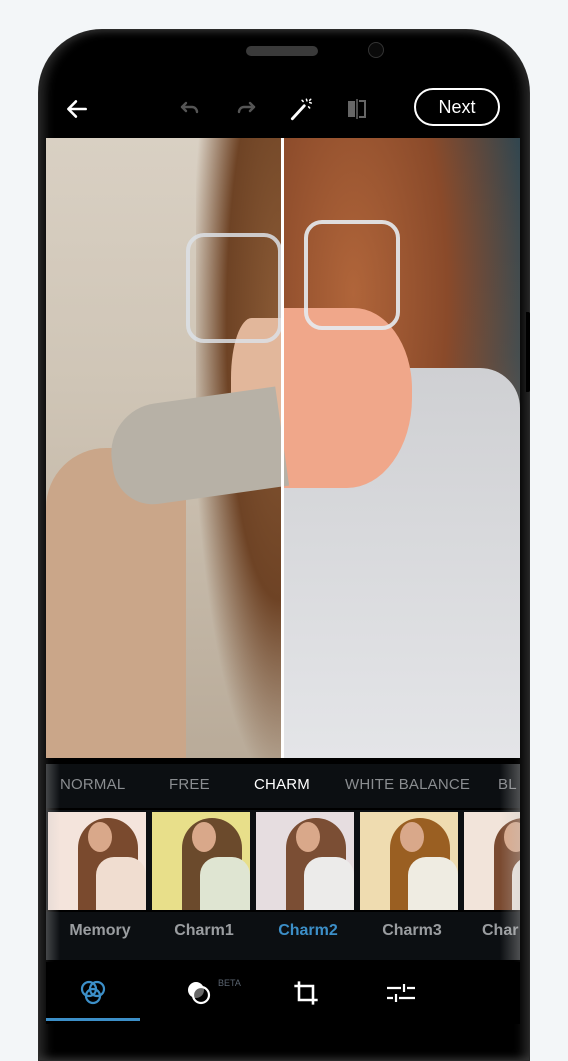 The width and height of the screenshot is (568, 1061). I want to click on nav-crop-button, so click(306, 993).